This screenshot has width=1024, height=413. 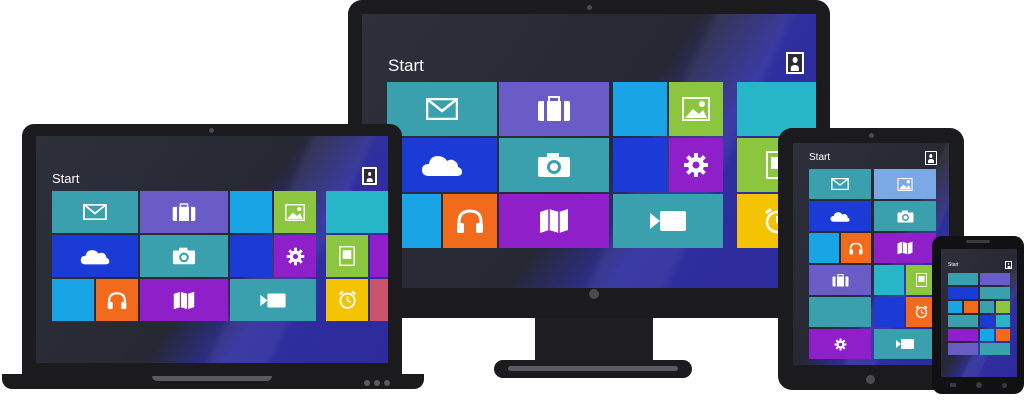 What do you see at coordinates (211, 130) in the screenshot?
I see `laptop-camera` at bounding box center [211, 130].